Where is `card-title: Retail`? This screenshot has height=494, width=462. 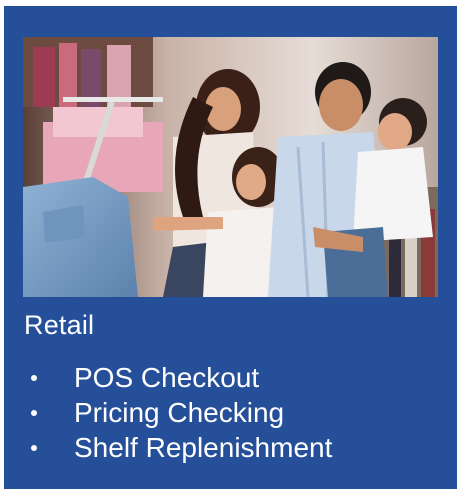
card-title: Retail is located at coordinates (59, 325).